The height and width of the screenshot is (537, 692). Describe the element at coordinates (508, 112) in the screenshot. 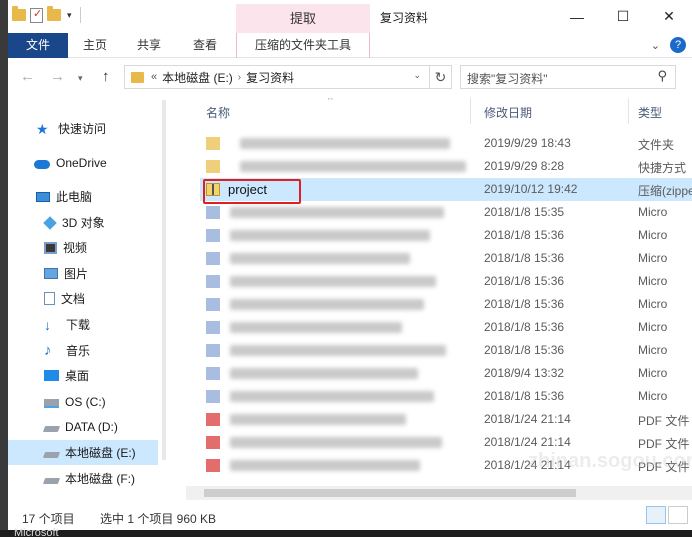

I see `column-header-date: 修改日期` at that location.